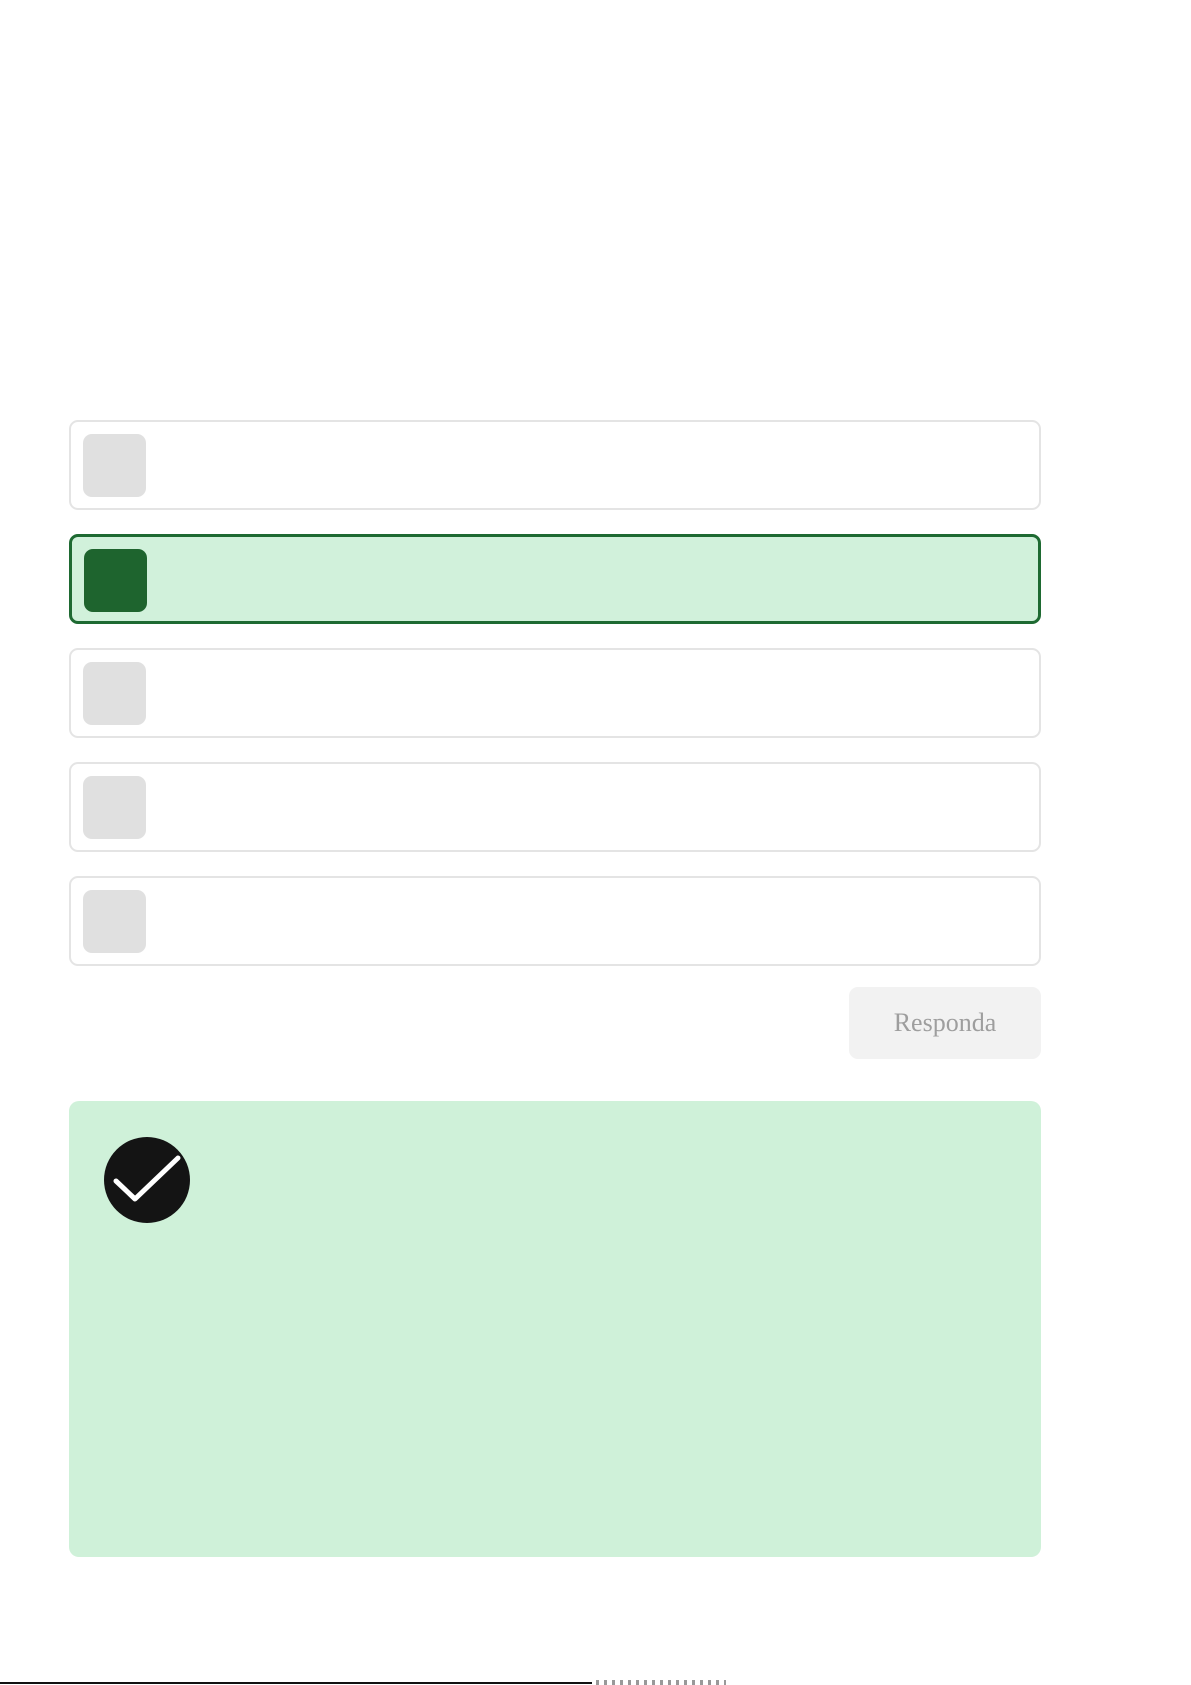  What do you see at coordinates (555, 1023) in the screenshot?
I see `quiz-actions: Responda` at bounding box center [555, 1023].